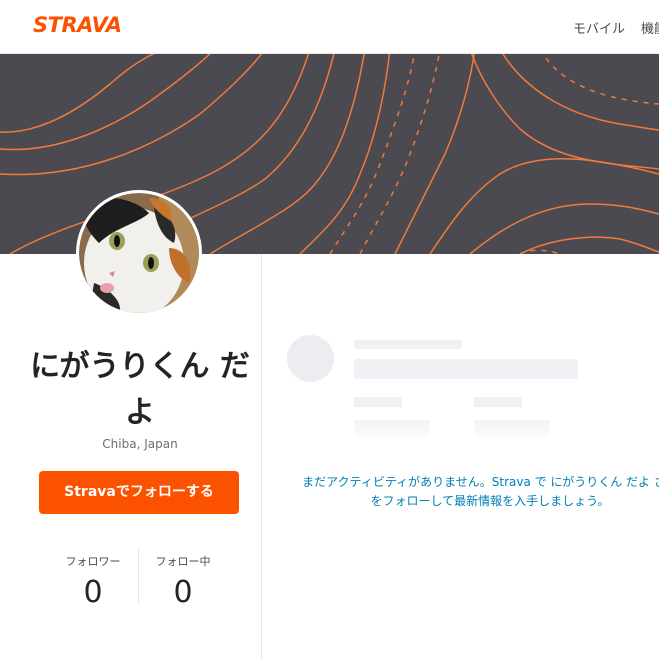  What do you see at coordinates (261, 456) in the screenshot?
I see `column-divider` at bounding box center [261, 456].